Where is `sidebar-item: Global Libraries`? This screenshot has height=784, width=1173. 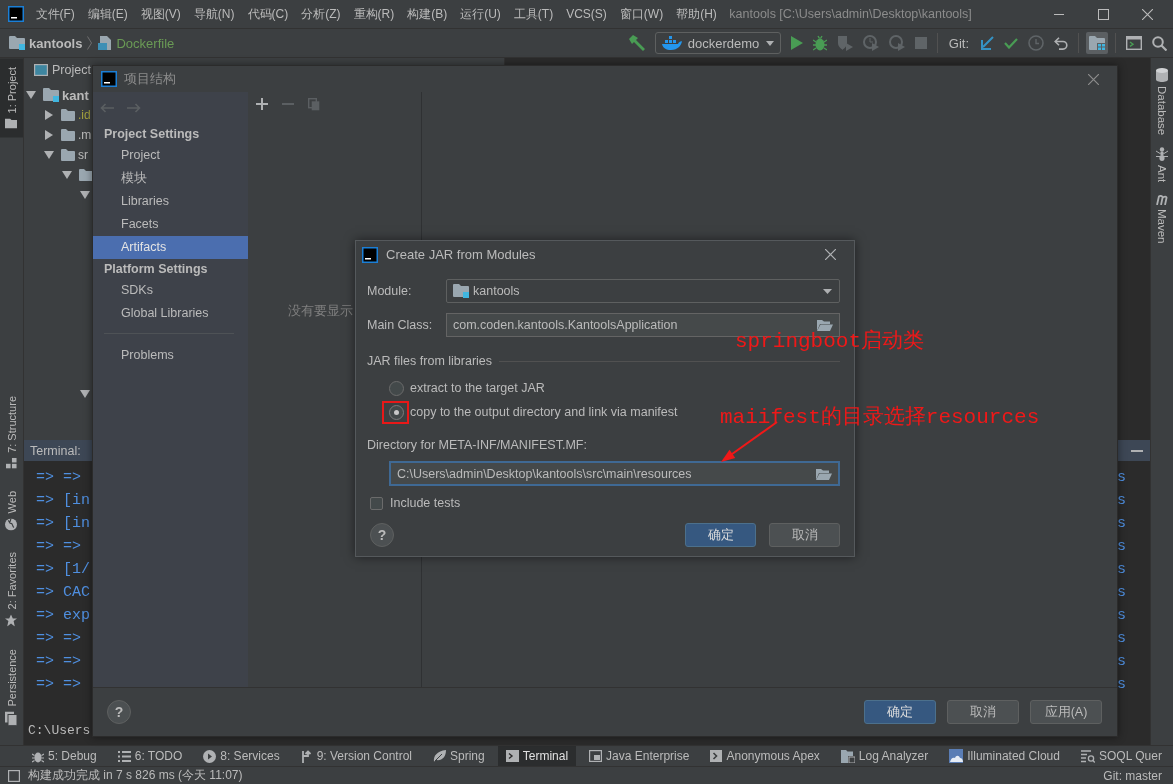
sidebar-item: Global Libraries is located at coordinates (170, 313).